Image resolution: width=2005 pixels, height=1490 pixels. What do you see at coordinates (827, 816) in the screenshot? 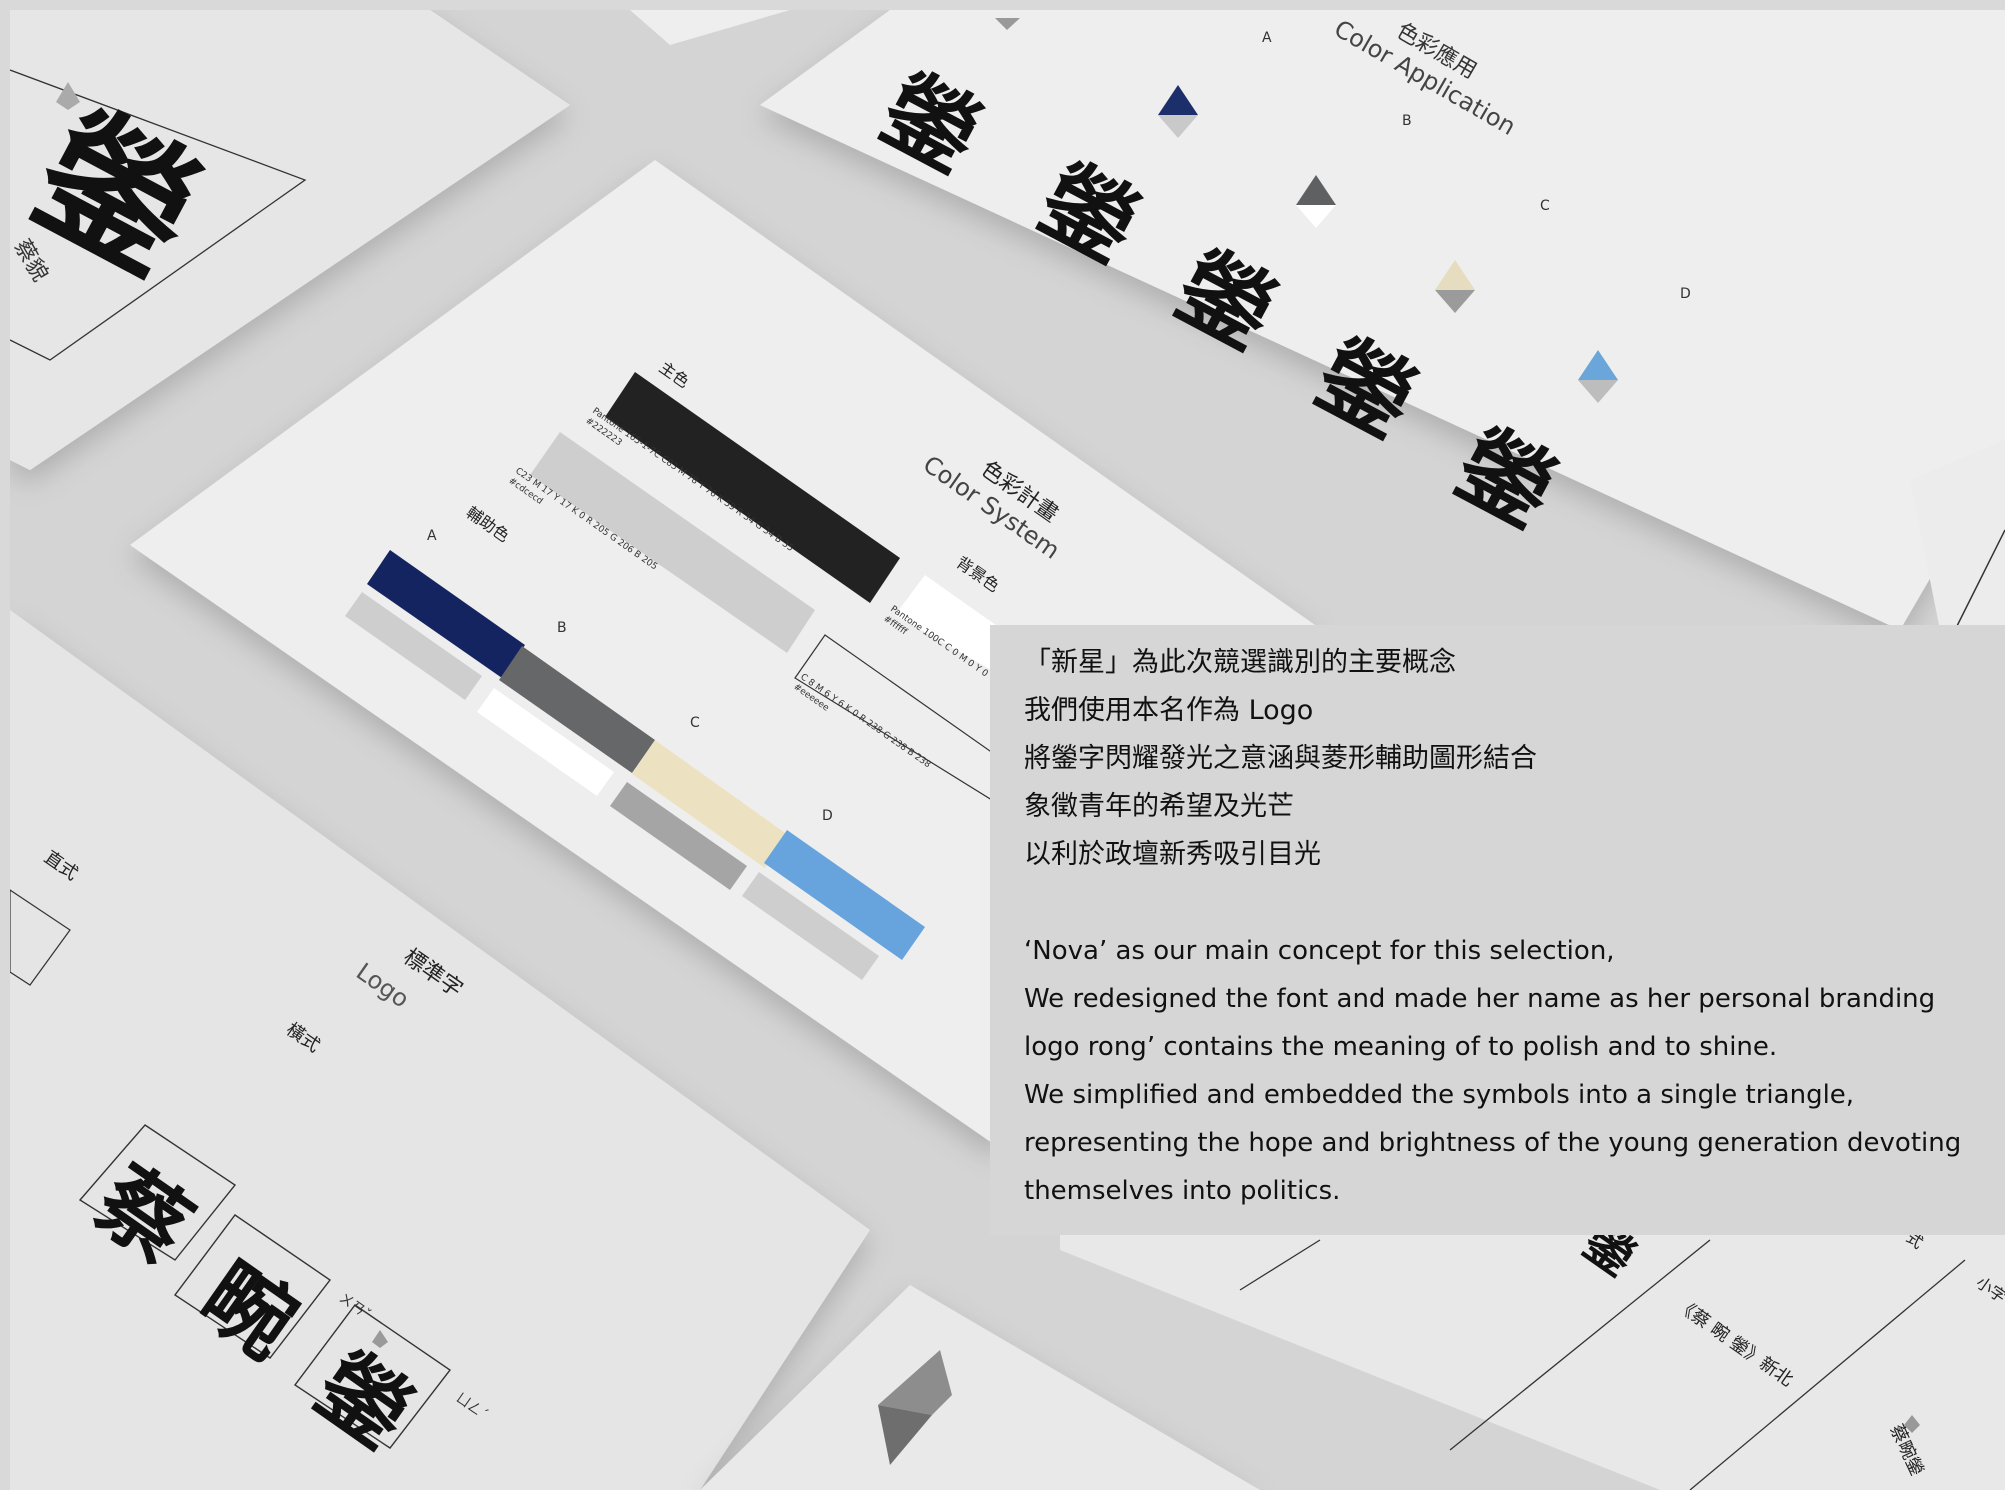
I see `swatch-label-d: D` at bounding box center [827, 816].